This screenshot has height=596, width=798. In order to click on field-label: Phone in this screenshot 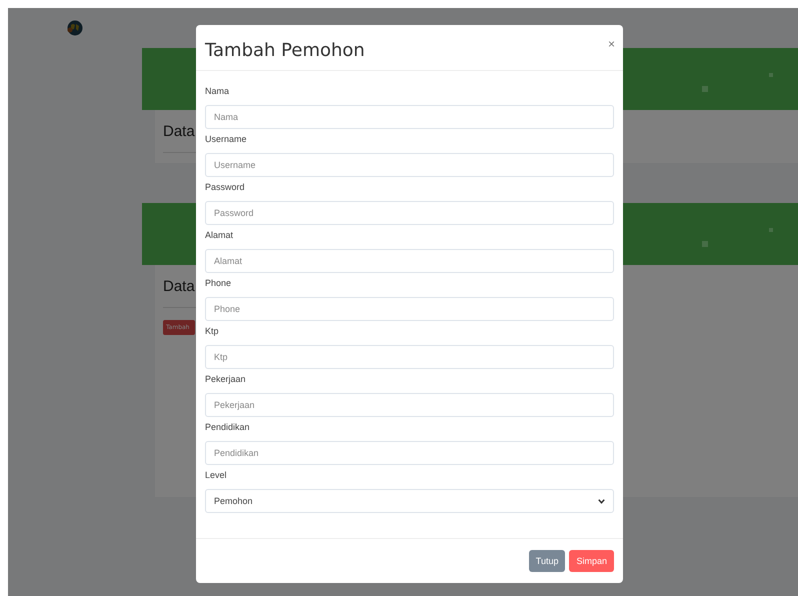, I will do `click(218, 283)`.